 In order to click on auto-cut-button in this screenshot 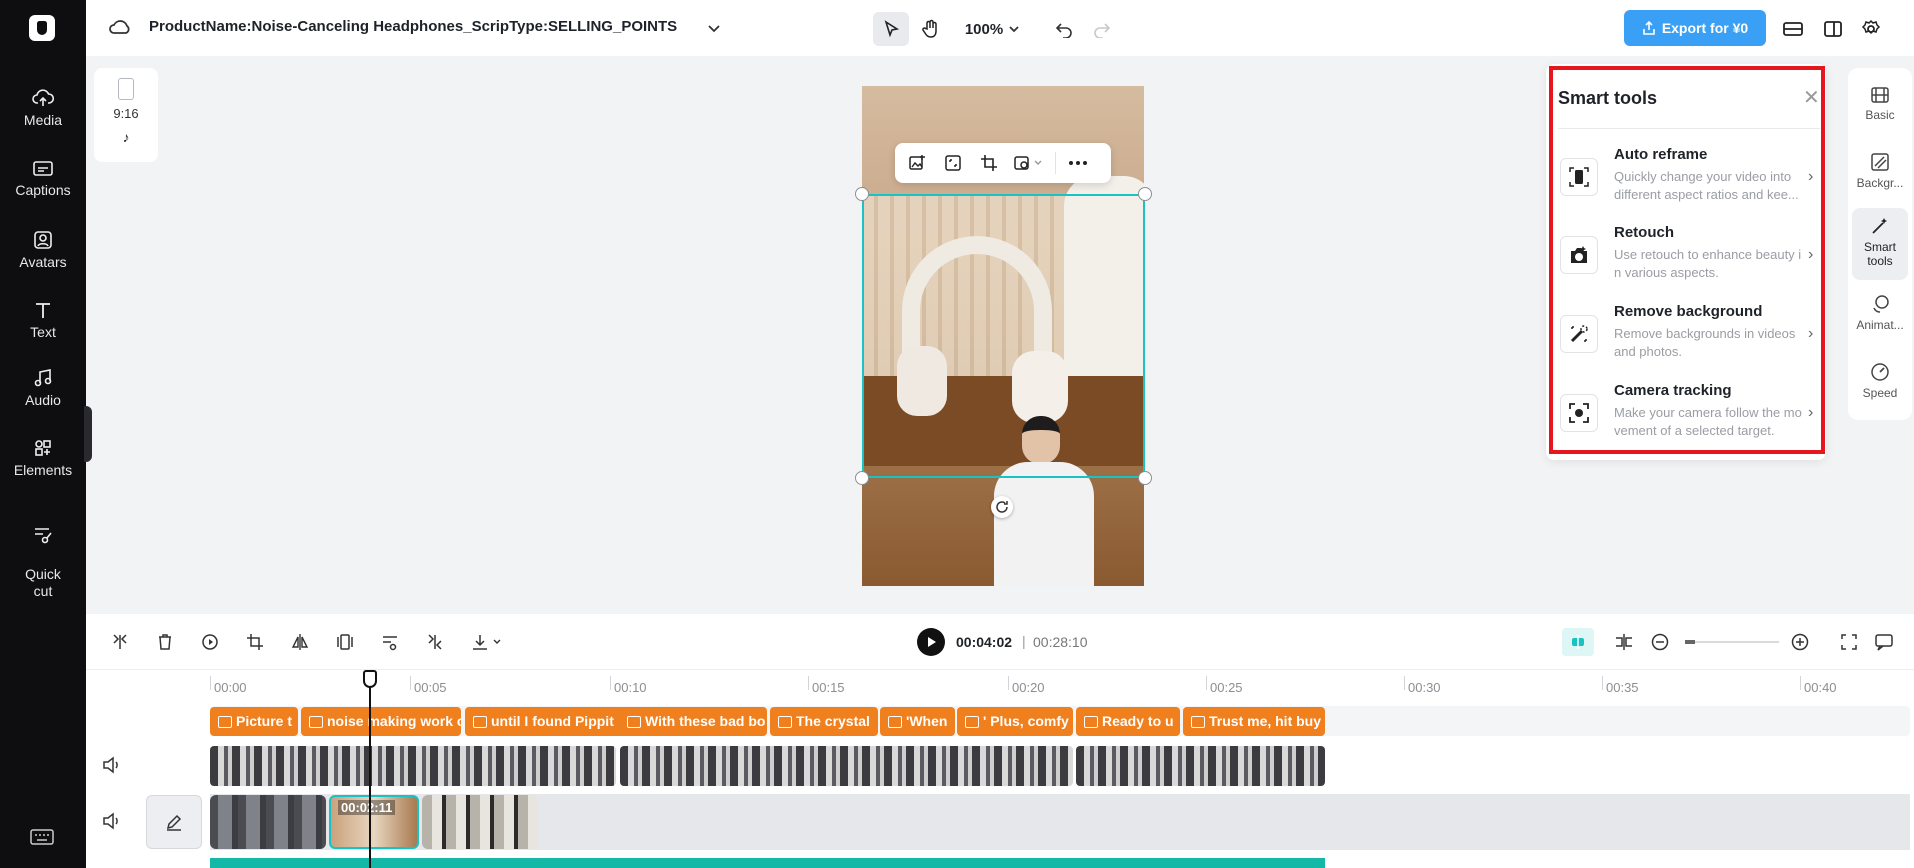, I will do `click(435, 642)`.